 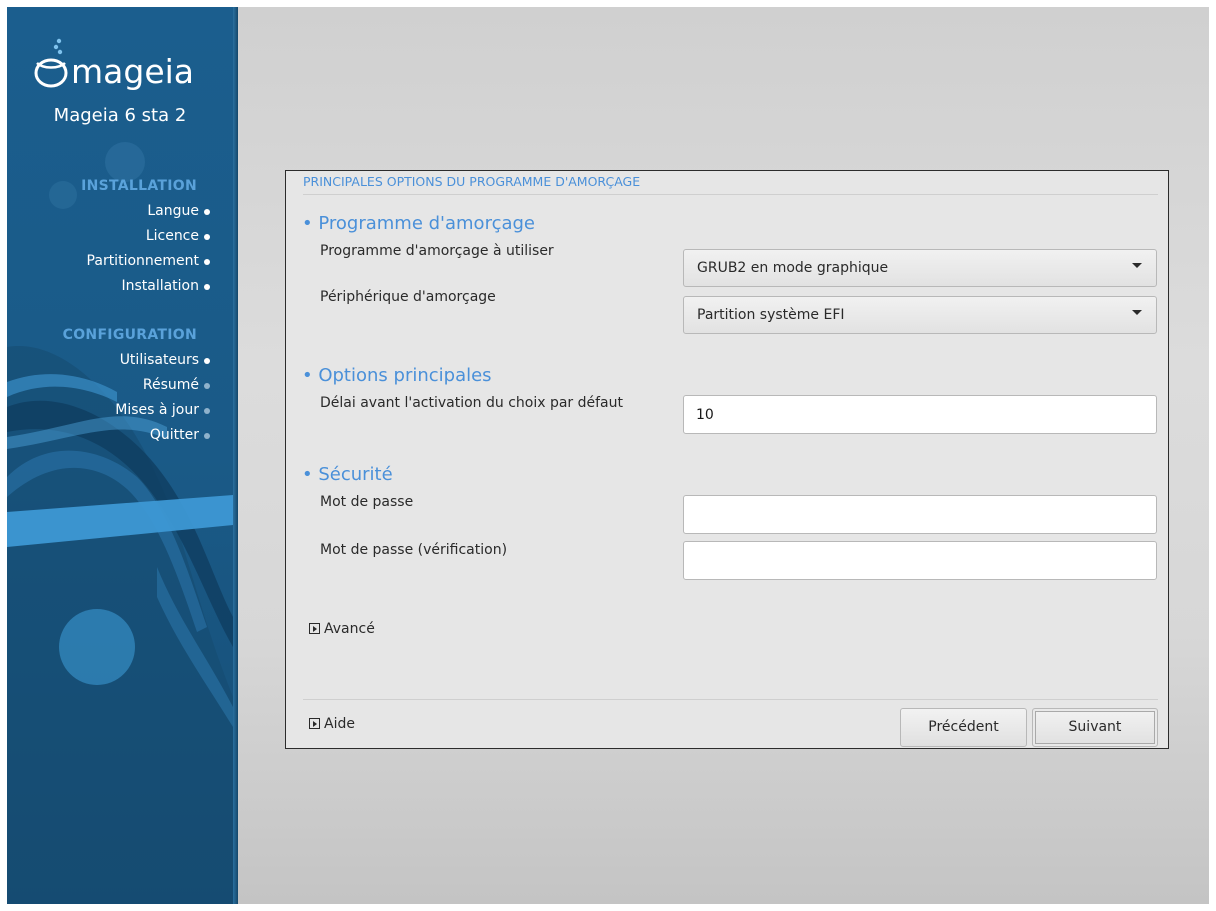 I want to click on svg-text: mageia, so click(x=132, y=71).